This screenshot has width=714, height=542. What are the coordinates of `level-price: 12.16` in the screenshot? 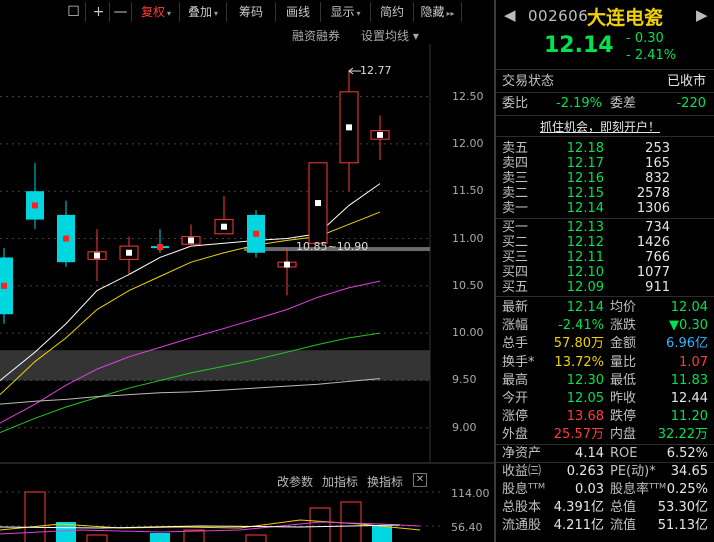 It's located at (585, 178).